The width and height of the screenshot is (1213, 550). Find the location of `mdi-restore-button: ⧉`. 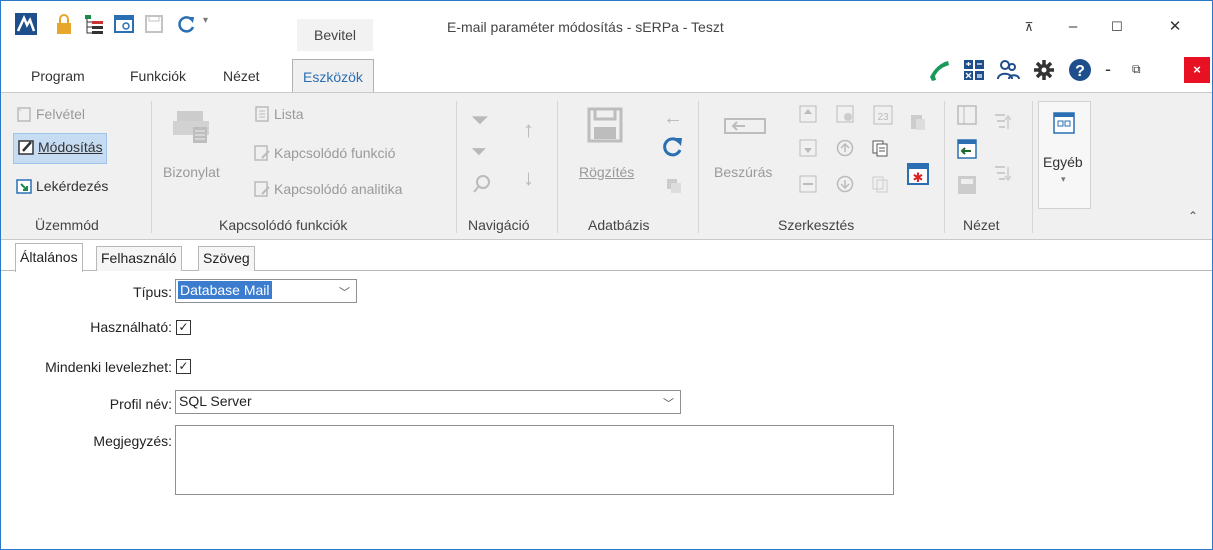

mdi-restore-button: ⧉ is located at coordinates (1136, 69).